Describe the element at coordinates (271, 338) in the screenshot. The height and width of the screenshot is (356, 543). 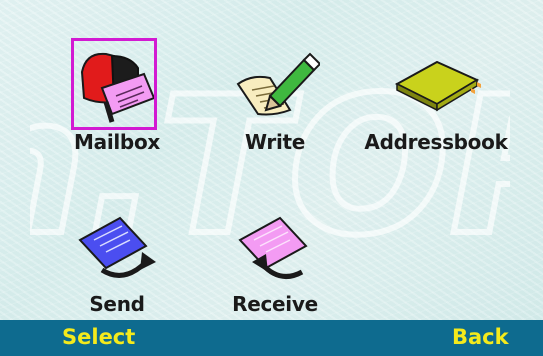
I see `softkey-bar: Select Back` at that location.